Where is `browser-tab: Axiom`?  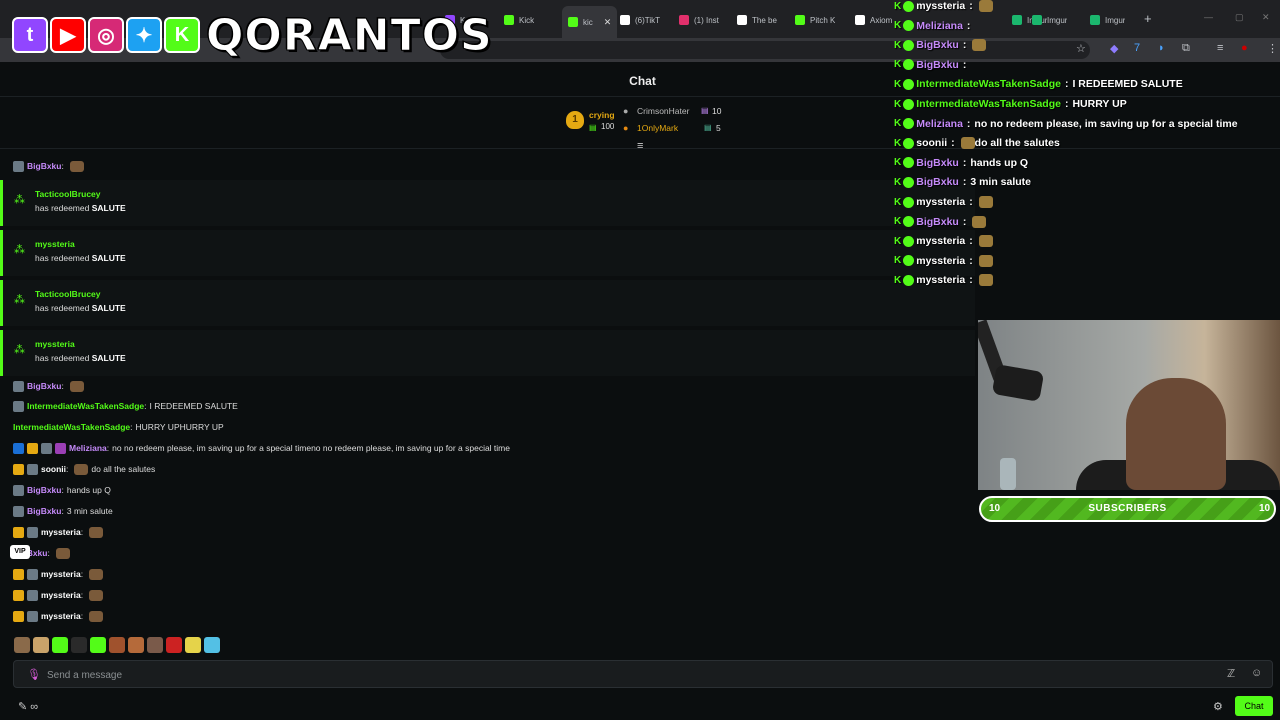
browser-tab: Axiom is located at coordinates (873, 20).